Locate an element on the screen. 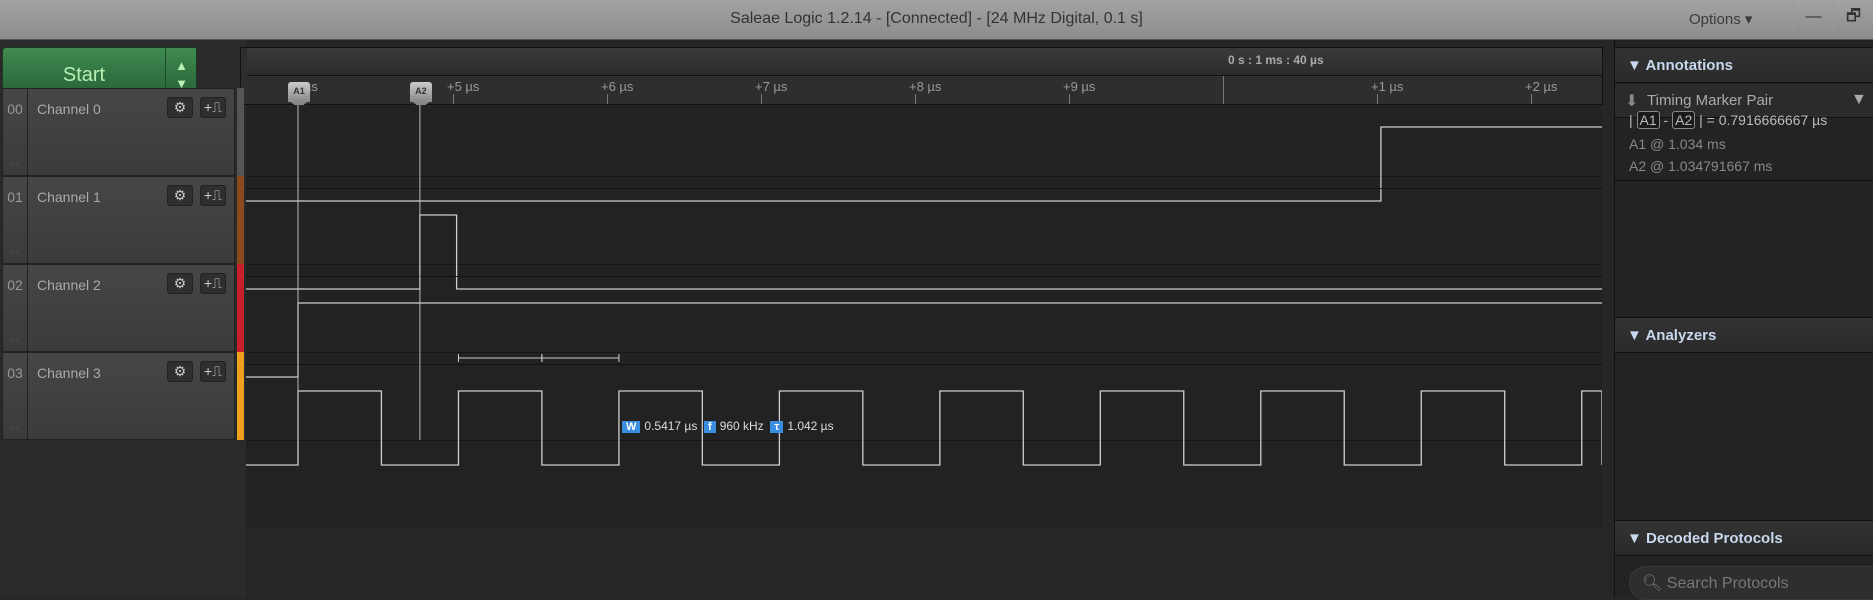  decoded-protocols-header: ▼ Decoded Protocols is located at coordinates (1744, 538).